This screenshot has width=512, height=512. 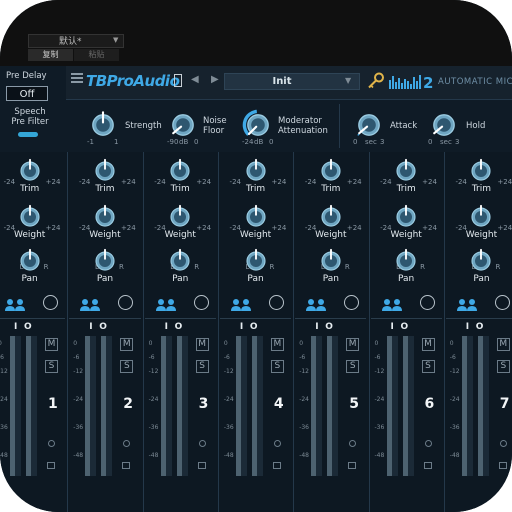 What do you see at coordinates (379, 455) in the screenshot?
I see `db-scale-tick: -48` at bounding box center [379, 455].